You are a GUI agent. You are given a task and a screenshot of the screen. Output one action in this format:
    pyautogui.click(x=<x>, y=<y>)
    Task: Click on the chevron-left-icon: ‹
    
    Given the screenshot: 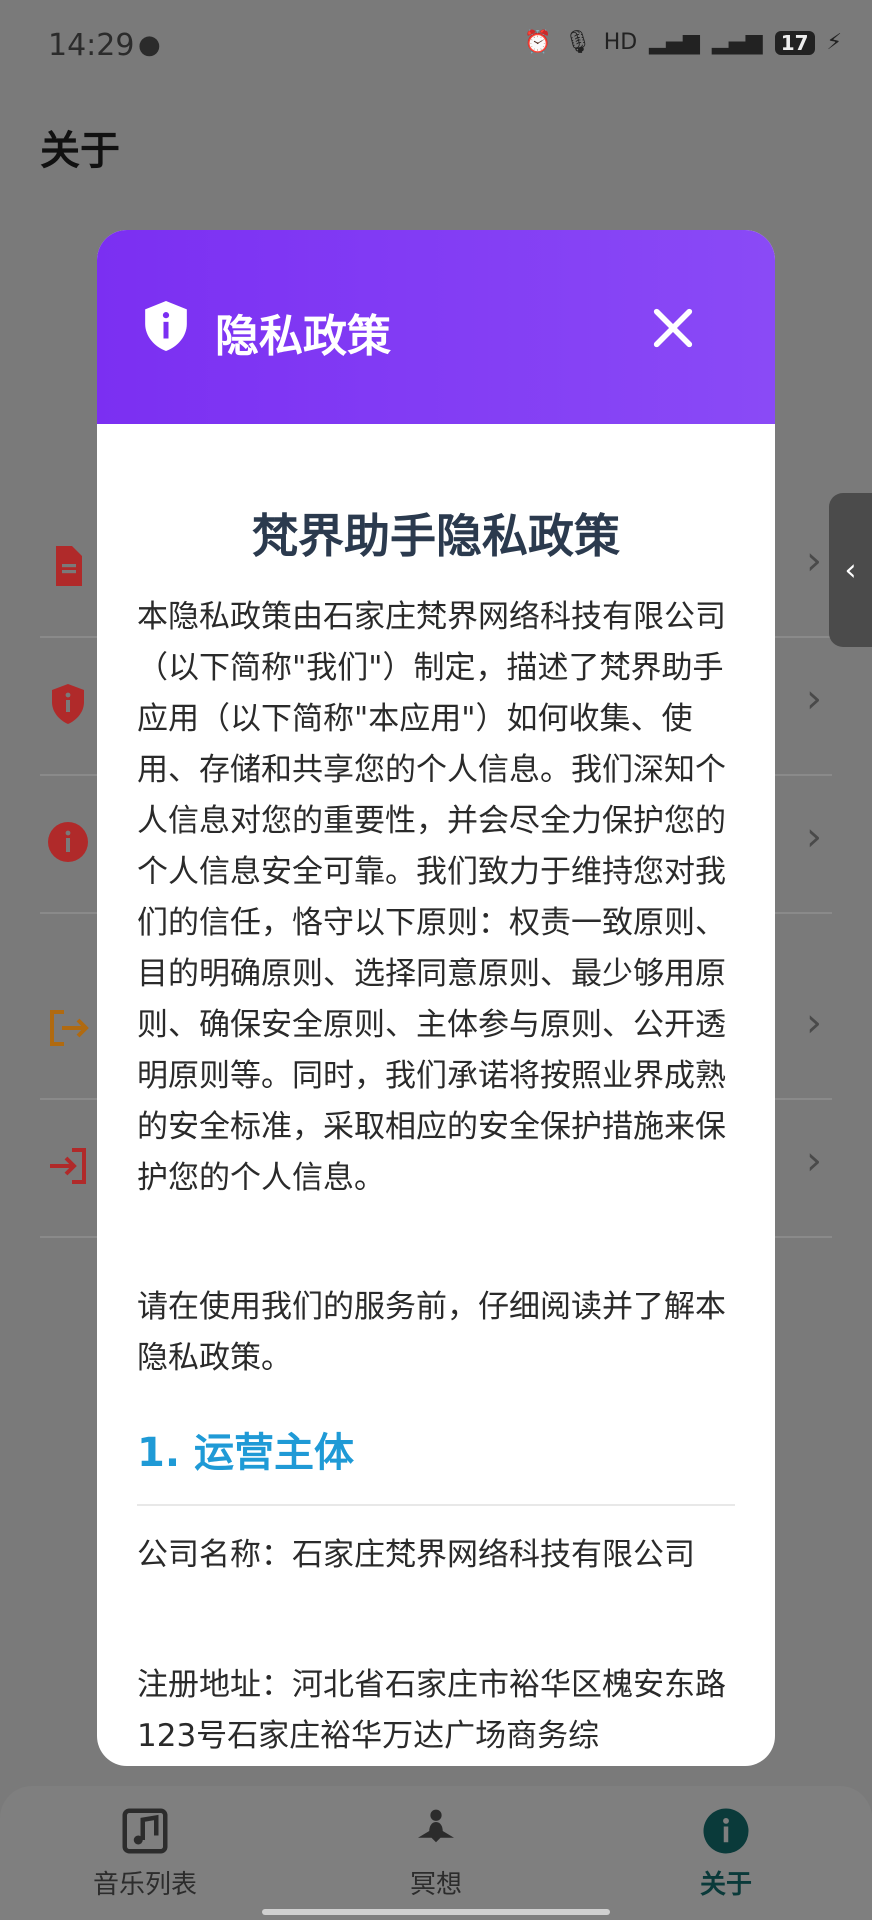 What is the action you would take?
    pyautogui.click(x=850, y=570)
    